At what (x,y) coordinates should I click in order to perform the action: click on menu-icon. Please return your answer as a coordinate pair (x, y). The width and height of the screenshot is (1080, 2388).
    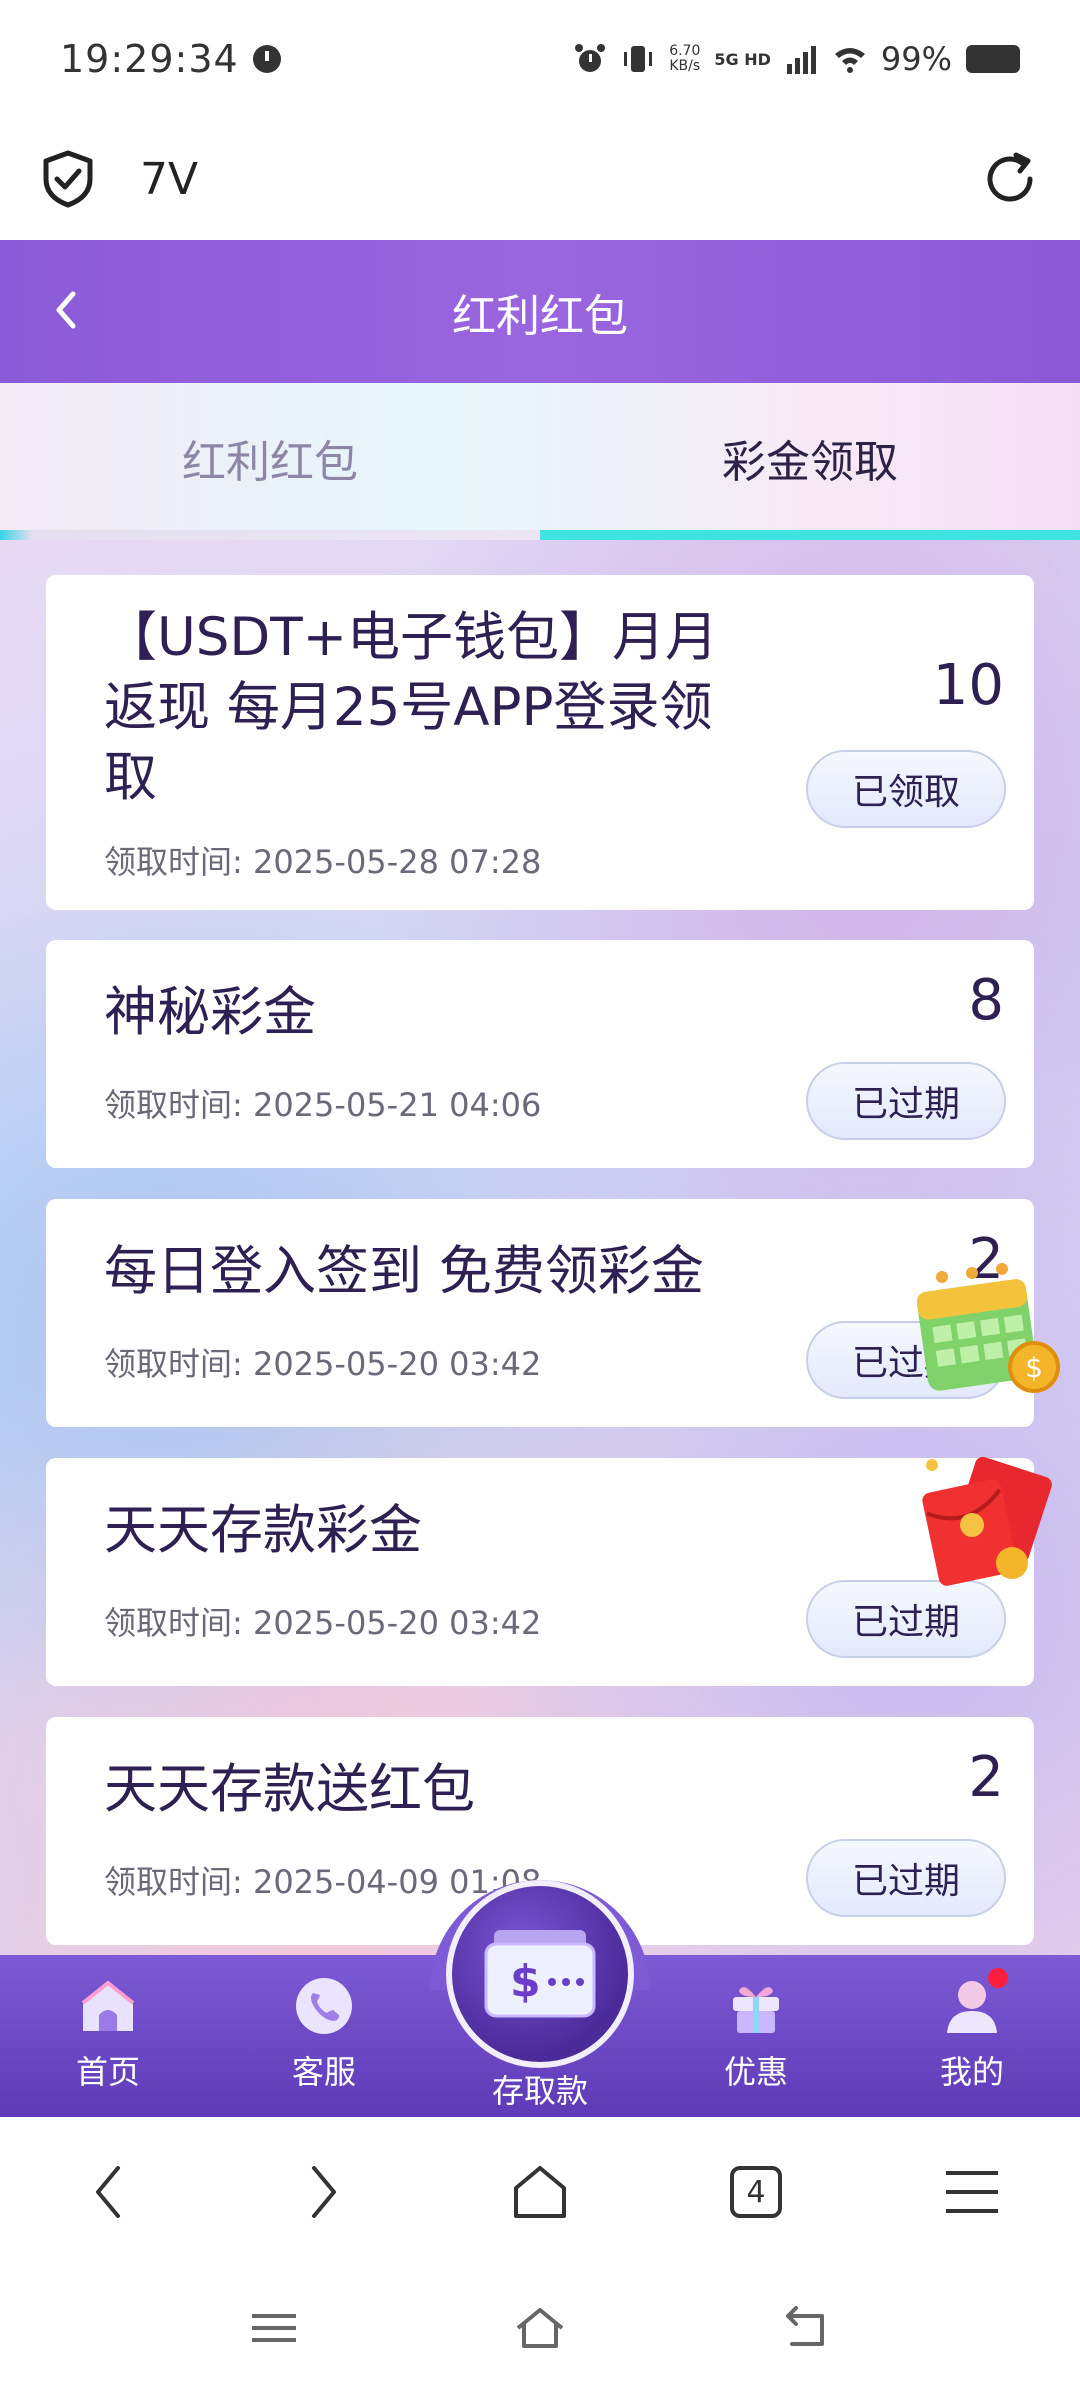
    Looking at the image, I should click on (972, 2192).